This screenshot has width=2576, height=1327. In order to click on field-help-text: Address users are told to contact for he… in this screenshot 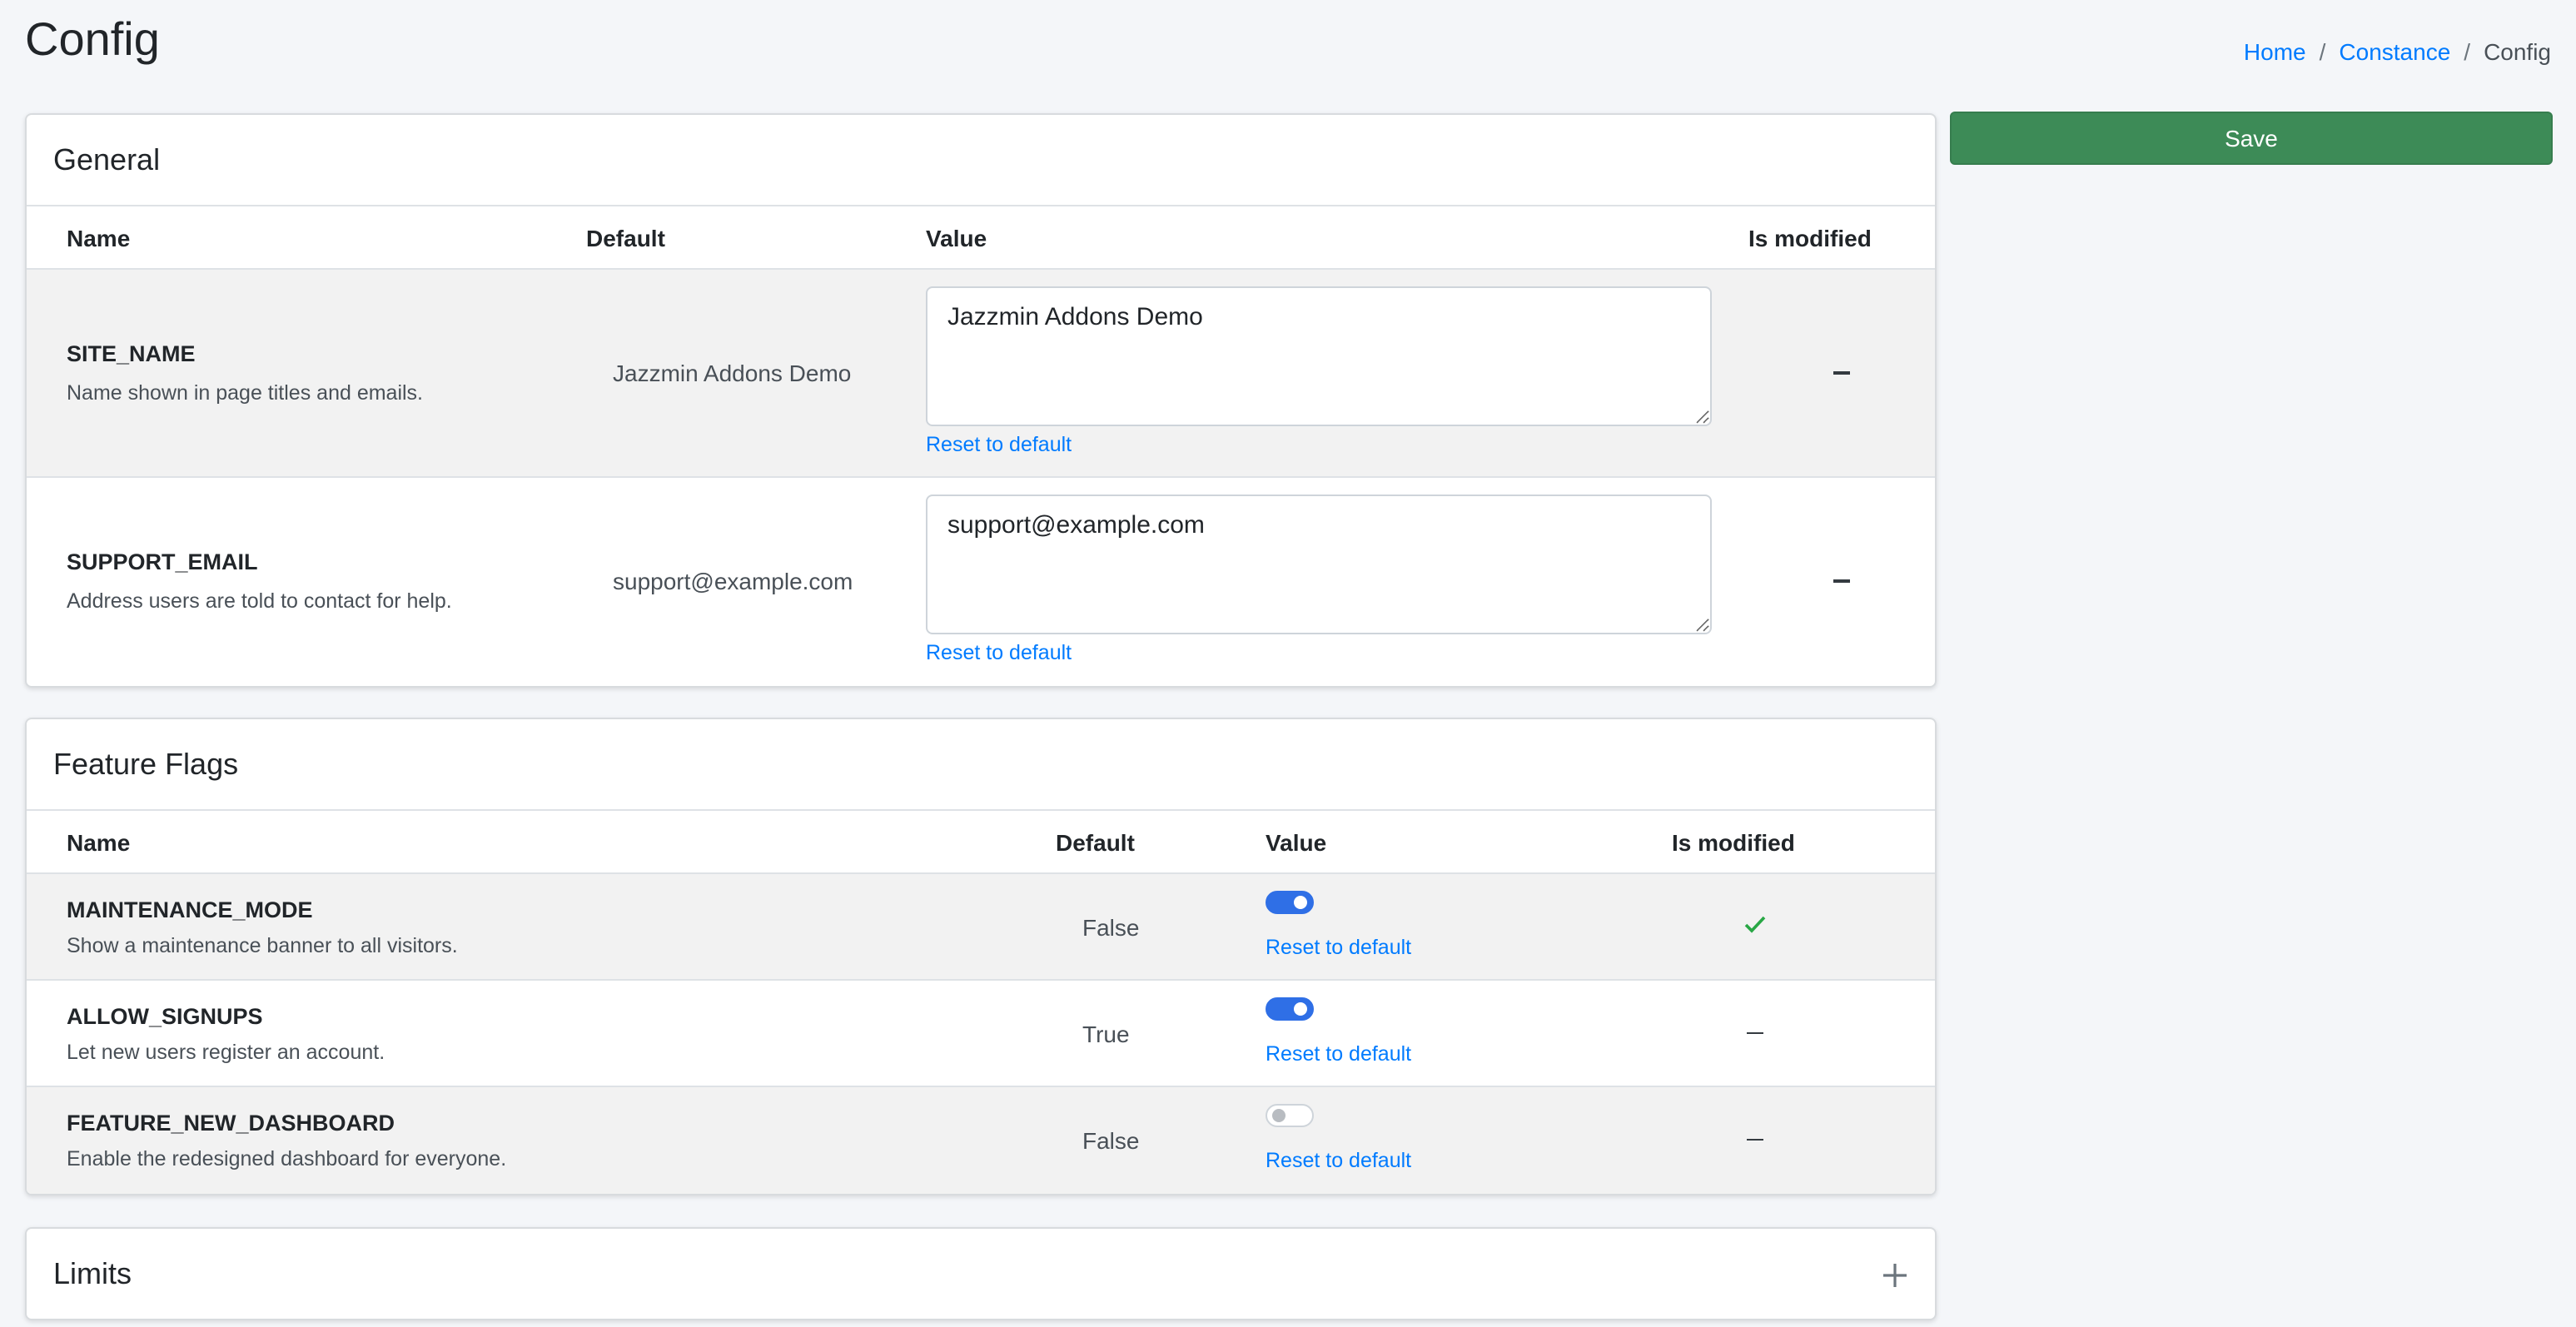, I will do `click(259, 601)`.